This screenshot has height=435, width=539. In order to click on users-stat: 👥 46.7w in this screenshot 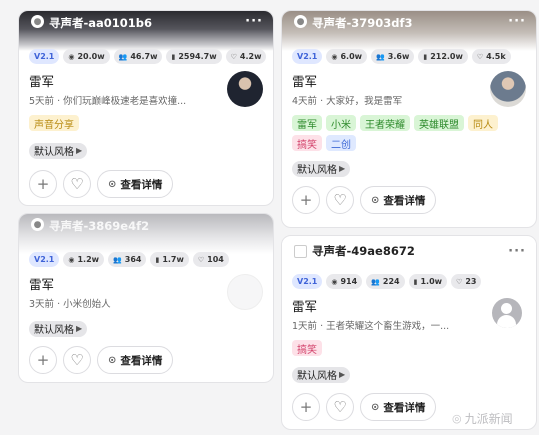, I will do `click(138, 56)`.